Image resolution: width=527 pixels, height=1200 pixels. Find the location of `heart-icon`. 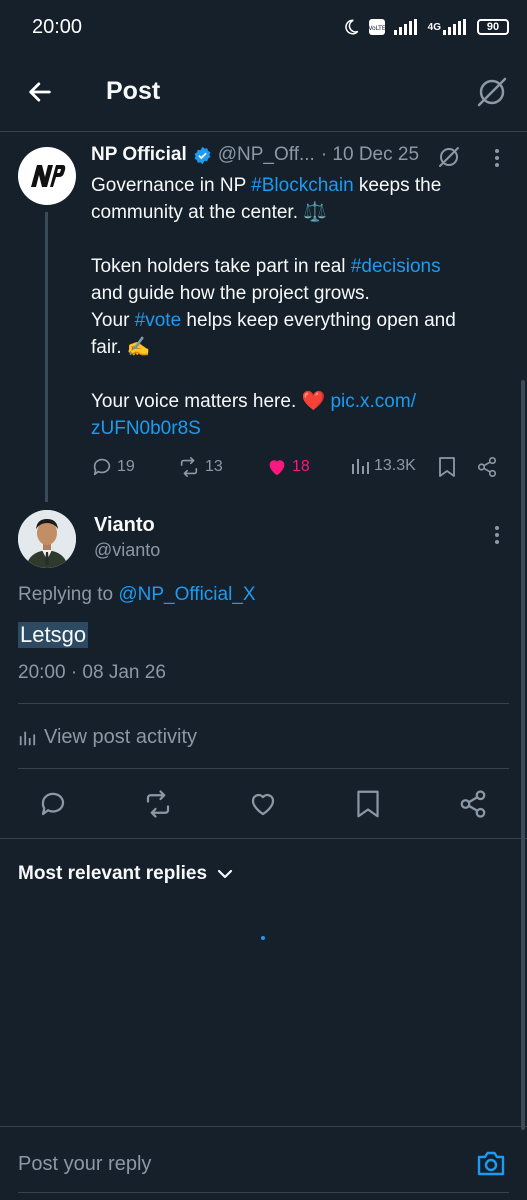

heart-icon is located at coordinates (263, 804).